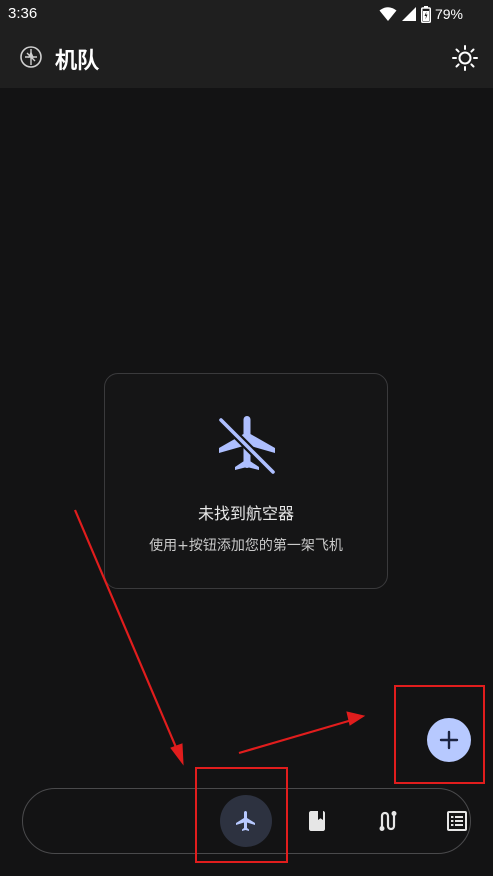  Describe the element at coordinates (439, 734) in the screenshot. I see `annotation-box-add-button` at that location.